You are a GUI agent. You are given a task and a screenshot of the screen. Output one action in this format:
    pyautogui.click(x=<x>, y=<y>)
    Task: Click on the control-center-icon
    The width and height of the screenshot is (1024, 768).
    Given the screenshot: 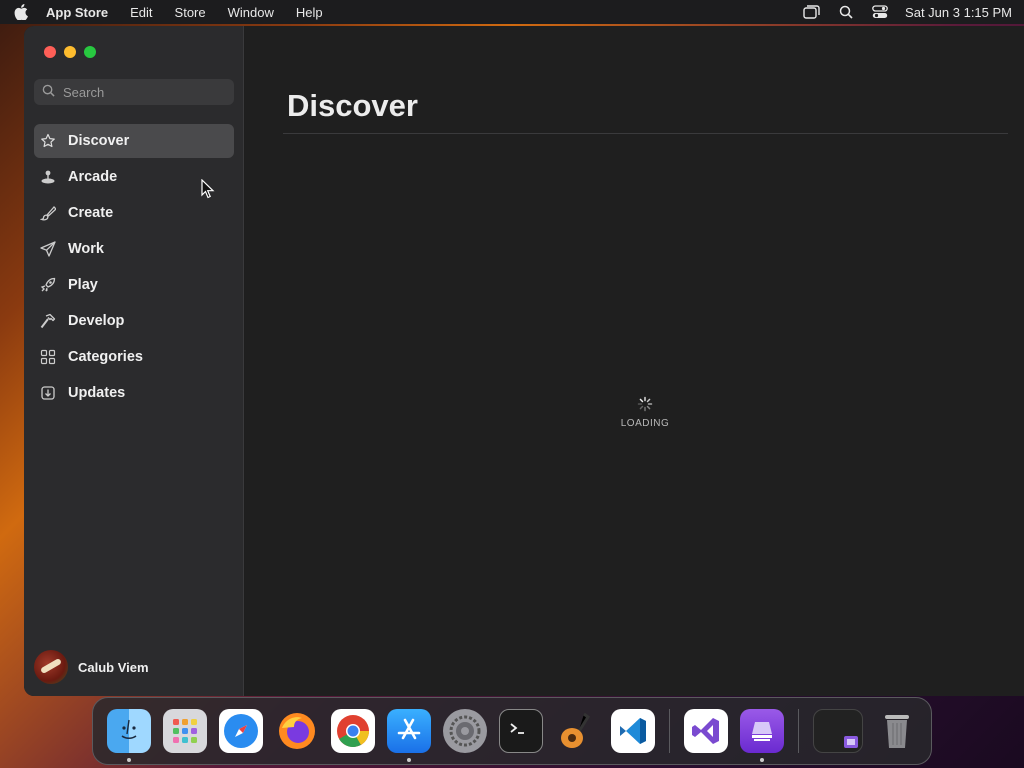 What is the action you would take?
    pyautogui.click(x=880, y=12)
    